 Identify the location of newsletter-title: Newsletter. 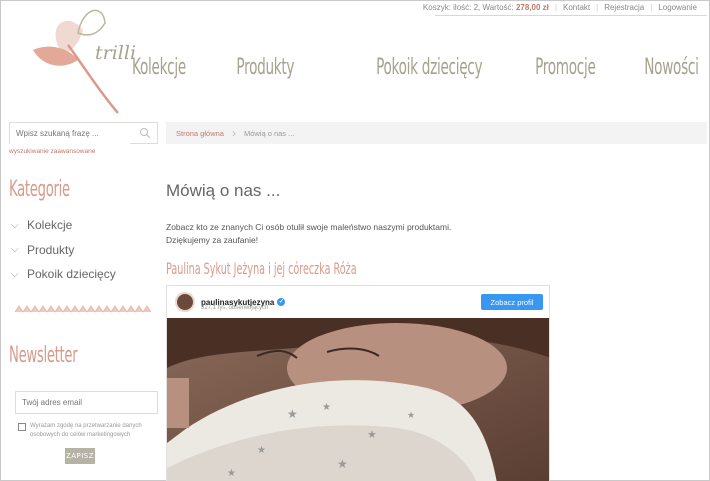
(43, 355).